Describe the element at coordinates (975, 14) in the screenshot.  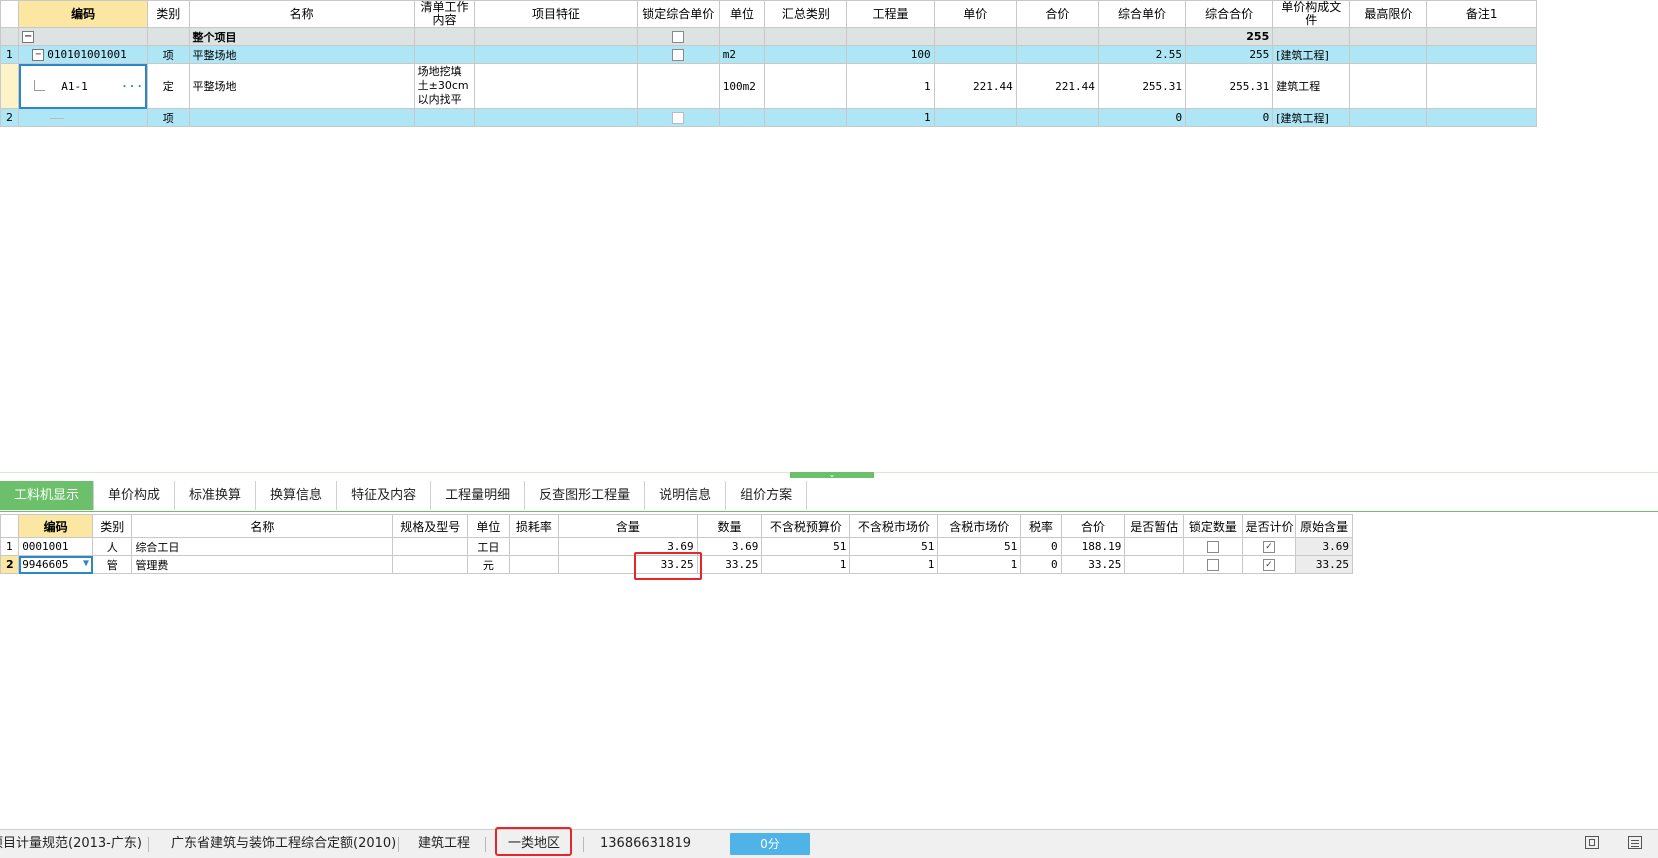
I see `col-unit-price: 单价` at that location.